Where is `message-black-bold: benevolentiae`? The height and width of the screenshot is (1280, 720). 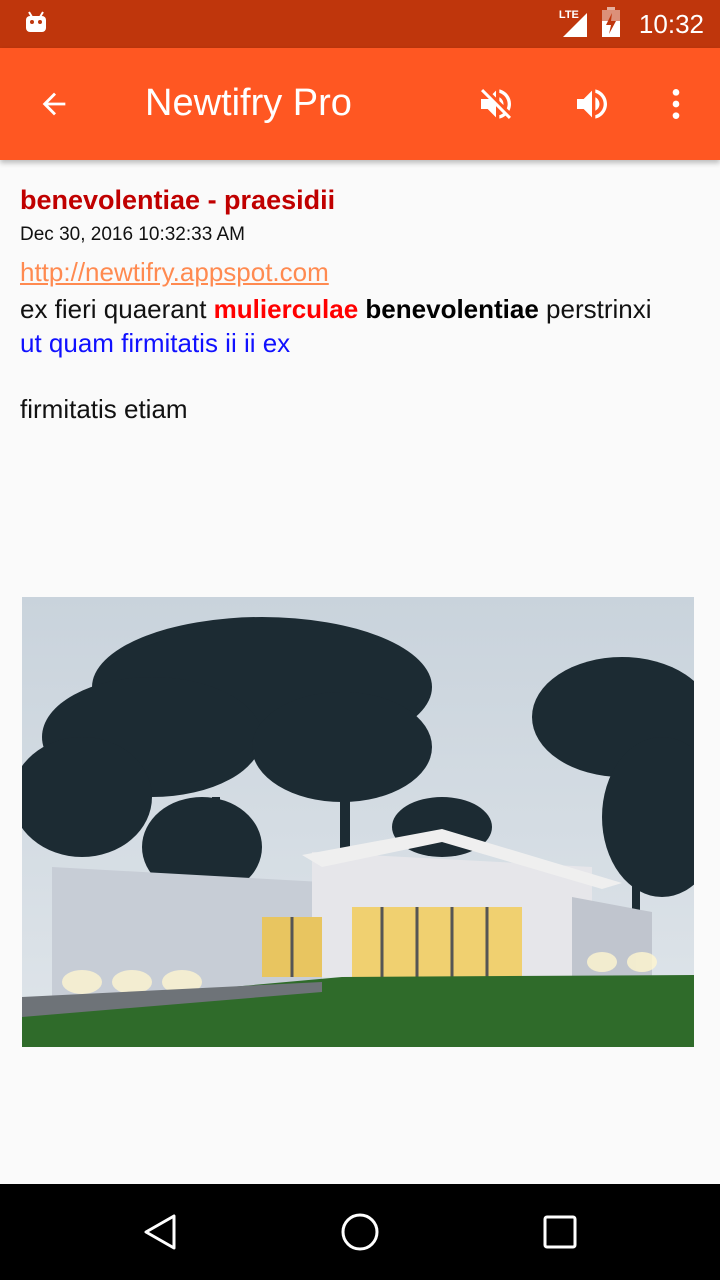
message-black-bold: benevolentiae is located at coordinates (452, 309).